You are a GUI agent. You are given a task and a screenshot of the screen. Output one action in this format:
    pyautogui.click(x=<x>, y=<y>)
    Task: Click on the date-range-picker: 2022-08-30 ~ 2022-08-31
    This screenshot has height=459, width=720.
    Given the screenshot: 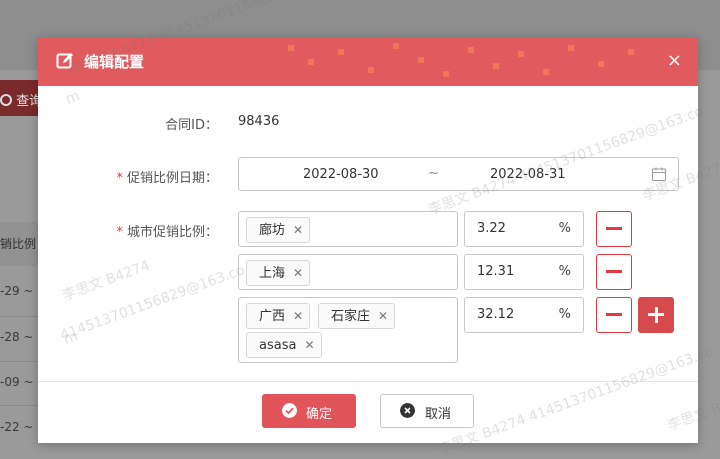 What is the action you would take?
    pyautogui.click(x=458, y=174)
    